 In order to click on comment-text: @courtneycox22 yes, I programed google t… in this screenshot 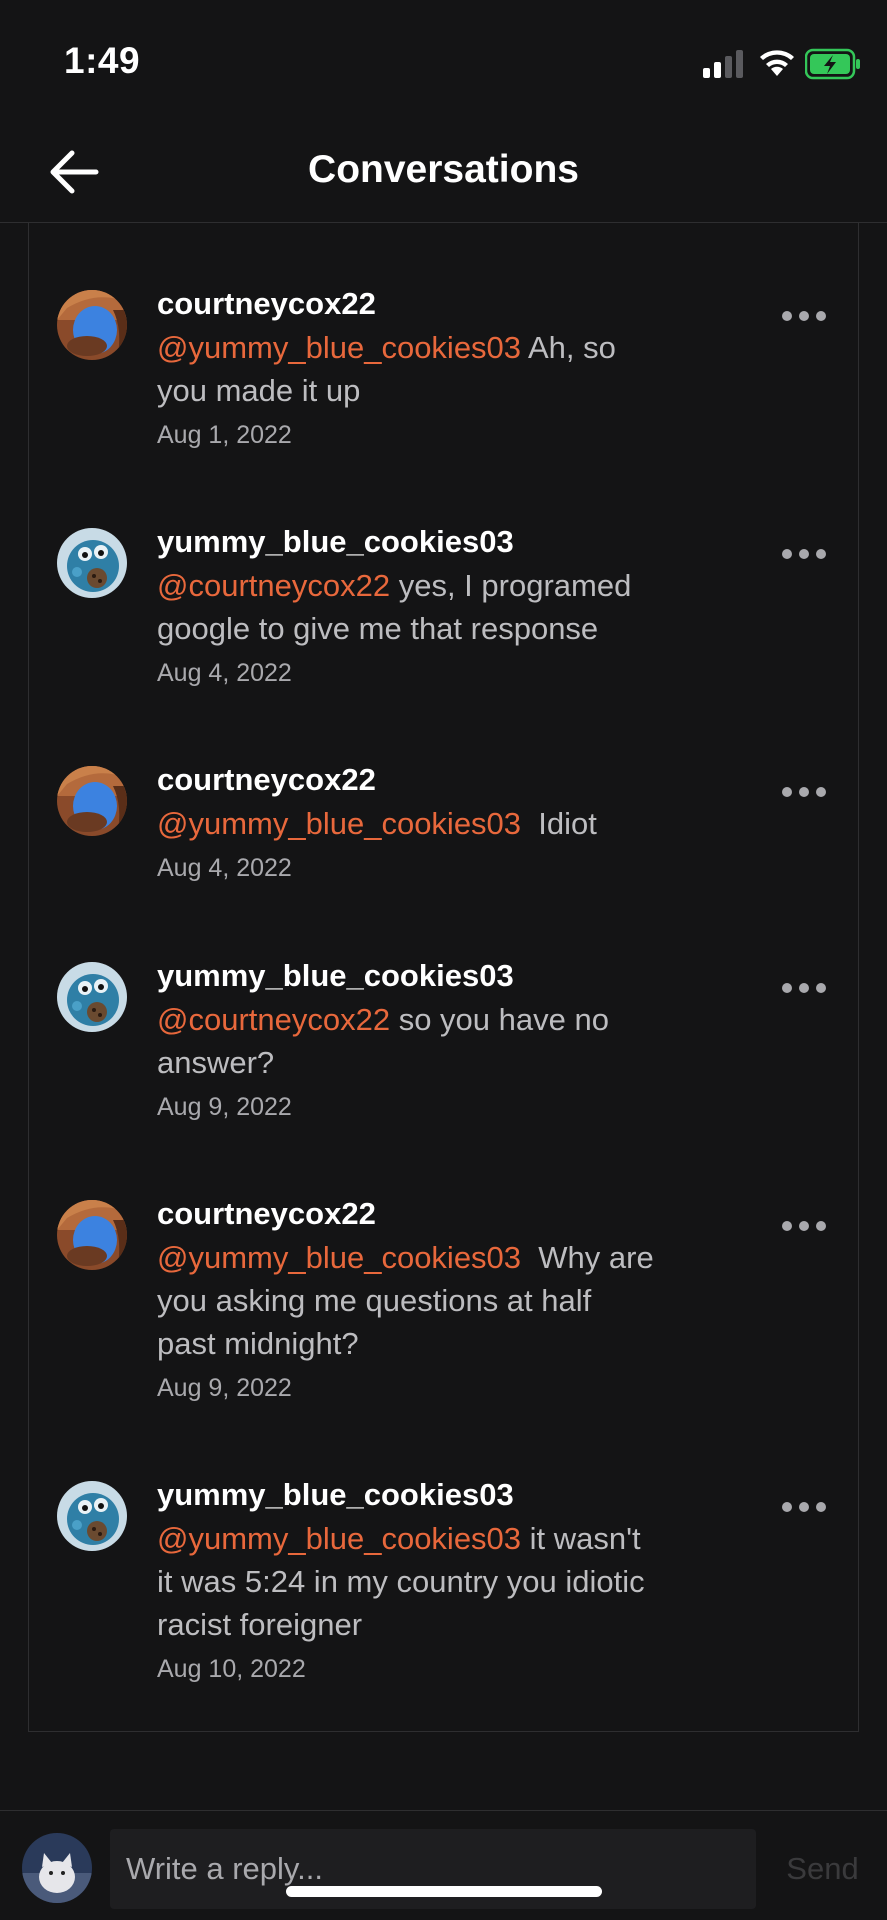, I will do `click(407, 607)`.